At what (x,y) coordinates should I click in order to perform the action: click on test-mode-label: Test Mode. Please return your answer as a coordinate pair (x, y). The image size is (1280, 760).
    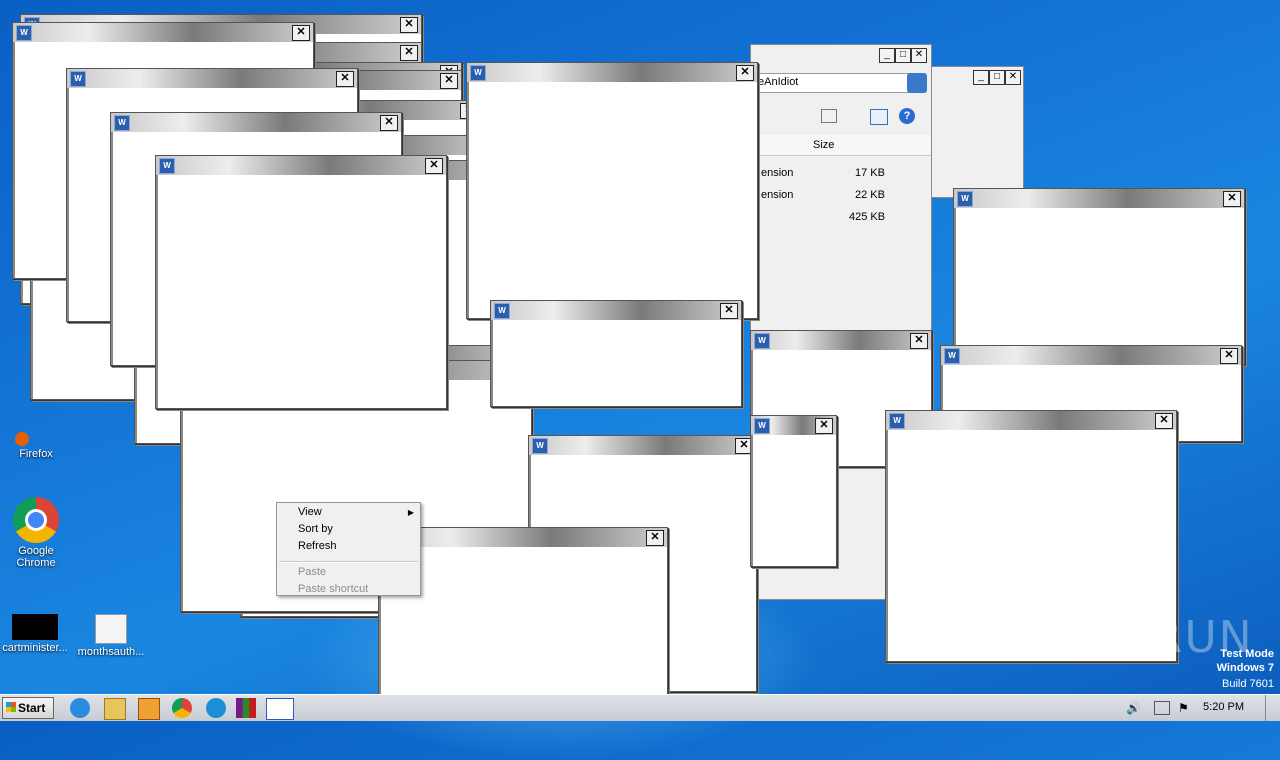
    Looking at the image, I should click on (1247, 654).